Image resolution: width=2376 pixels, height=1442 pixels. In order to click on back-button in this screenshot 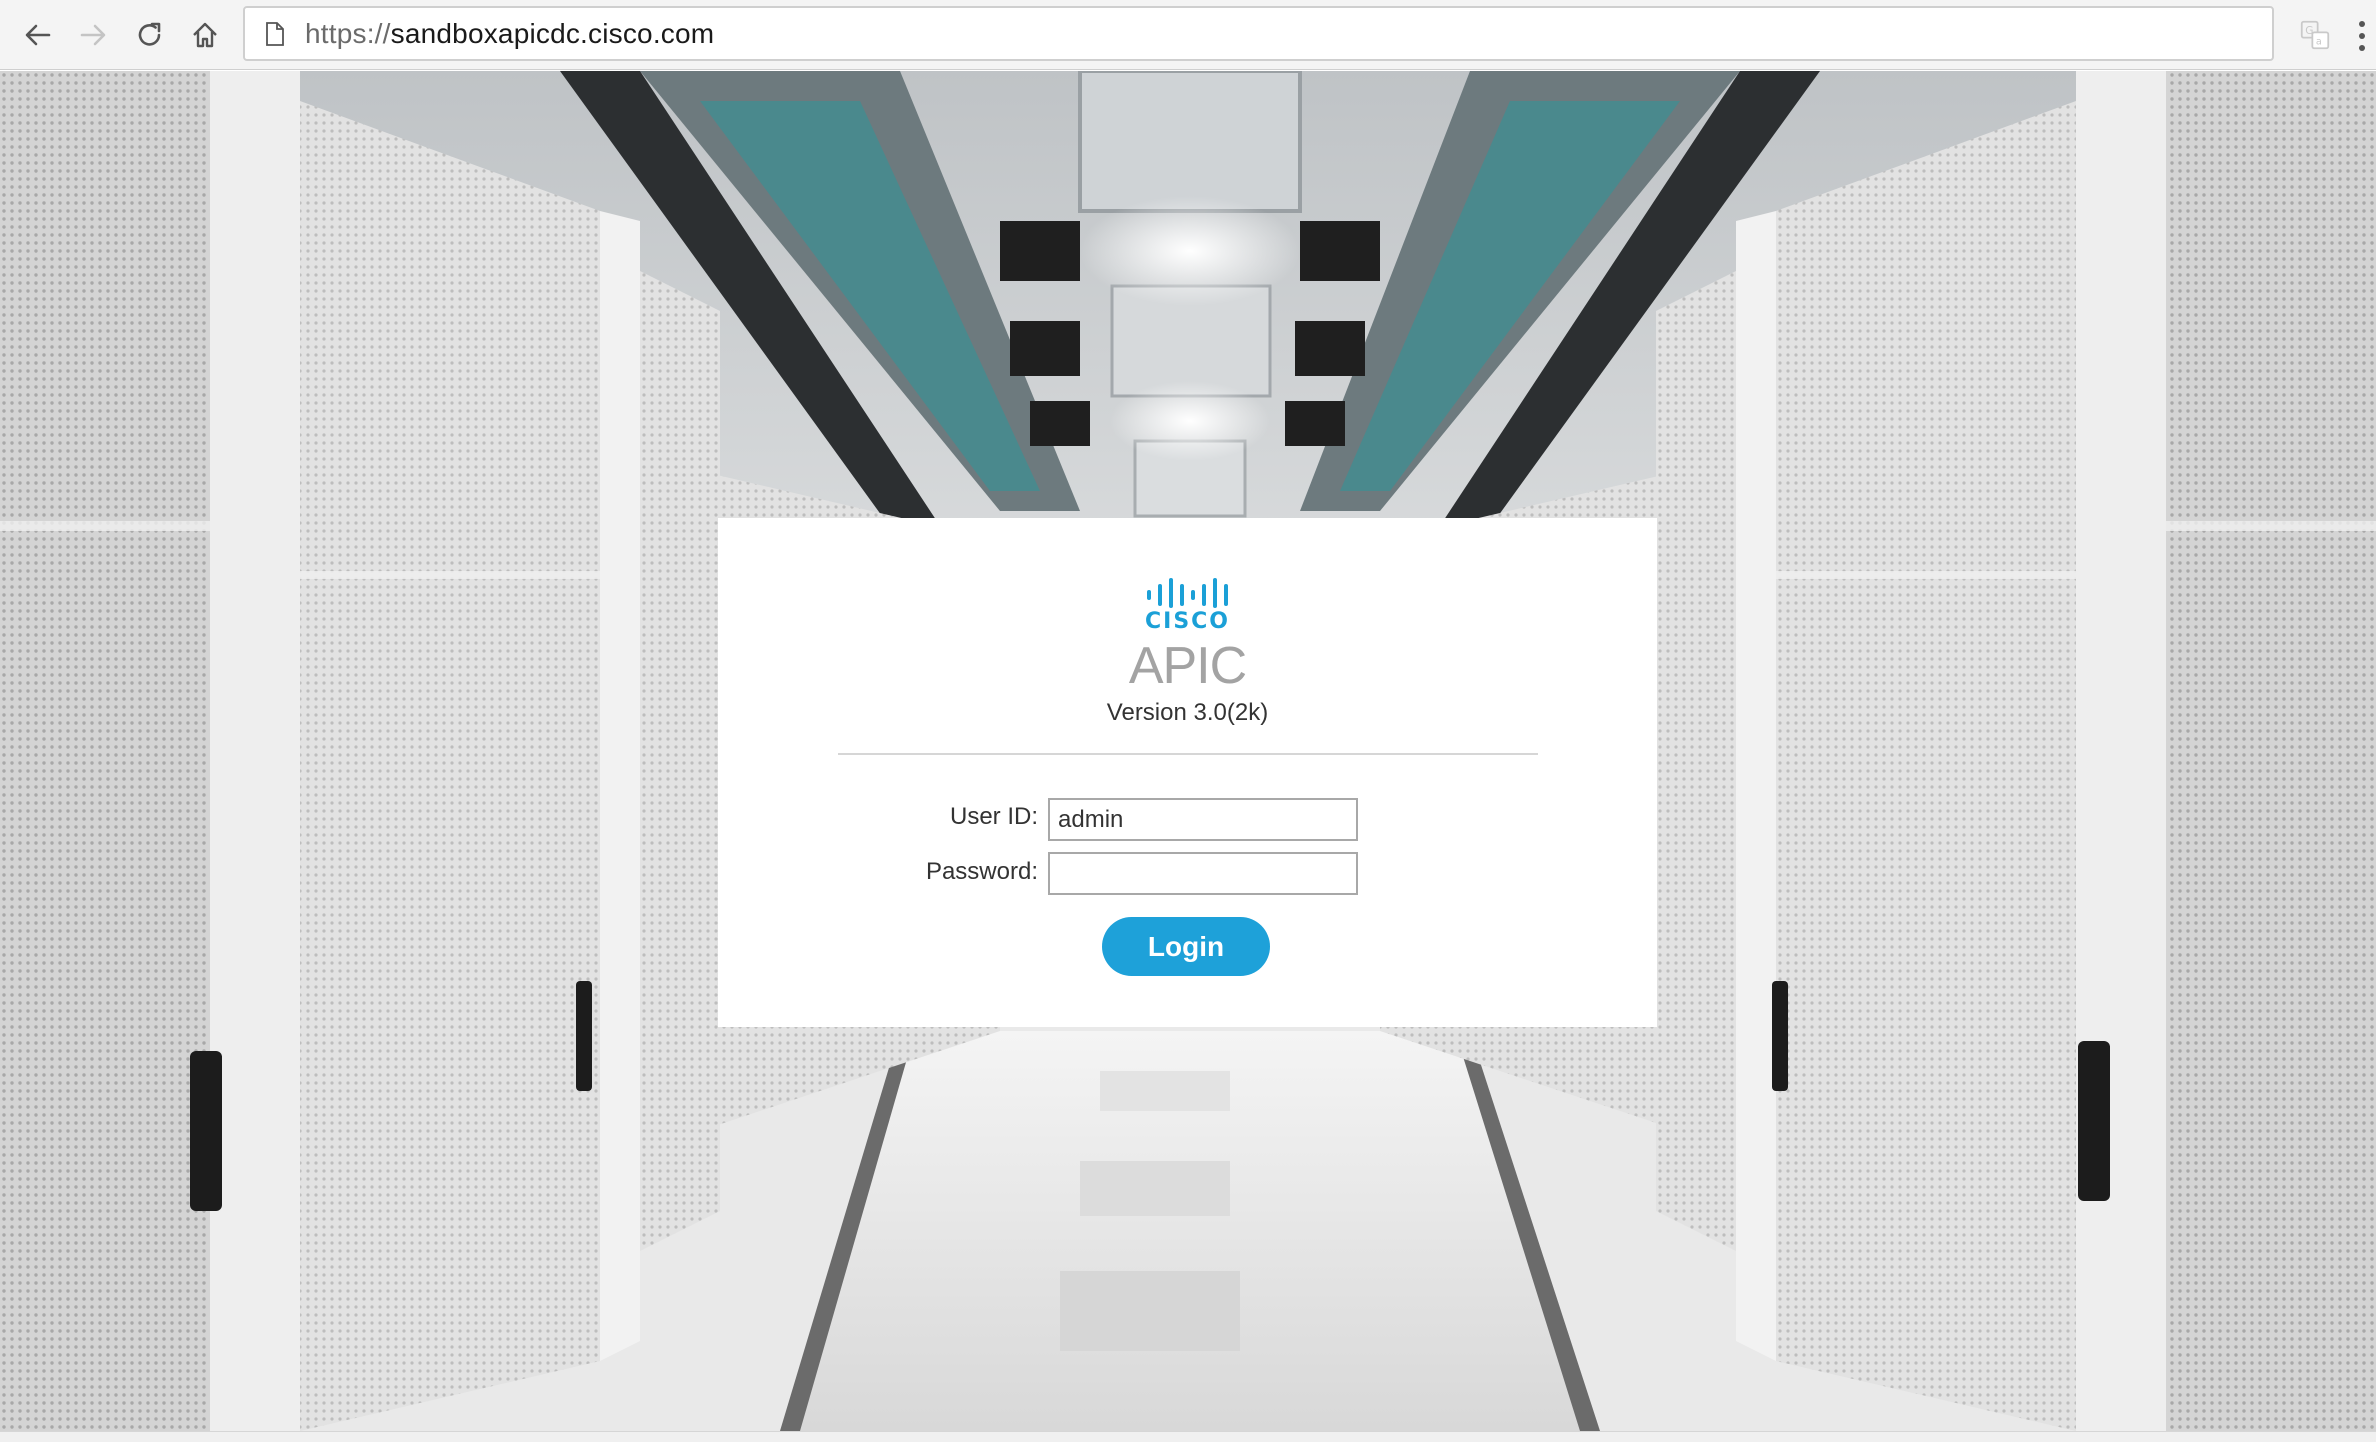, I will do `click(38, 35)`.